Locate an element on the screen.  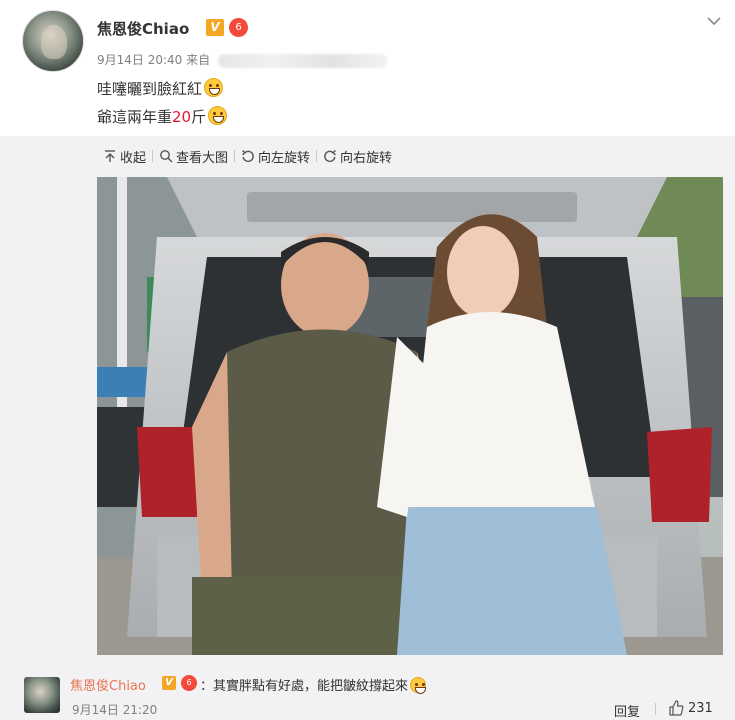
level-badge: 6 is located at coordinates (238, 27).